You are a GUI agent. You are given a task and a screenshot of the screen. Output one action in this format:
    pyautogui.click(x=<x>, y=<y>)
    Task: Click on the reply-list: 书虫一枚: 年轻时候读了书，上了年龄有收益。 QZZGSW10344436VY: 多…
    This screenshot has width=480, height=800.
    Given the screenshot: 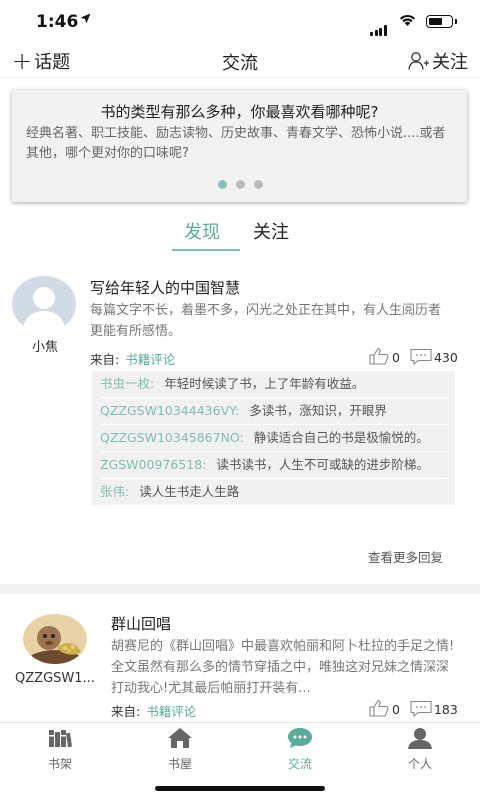 What is the action you would take?
    pyautogui.click(x=273, y=438)
    